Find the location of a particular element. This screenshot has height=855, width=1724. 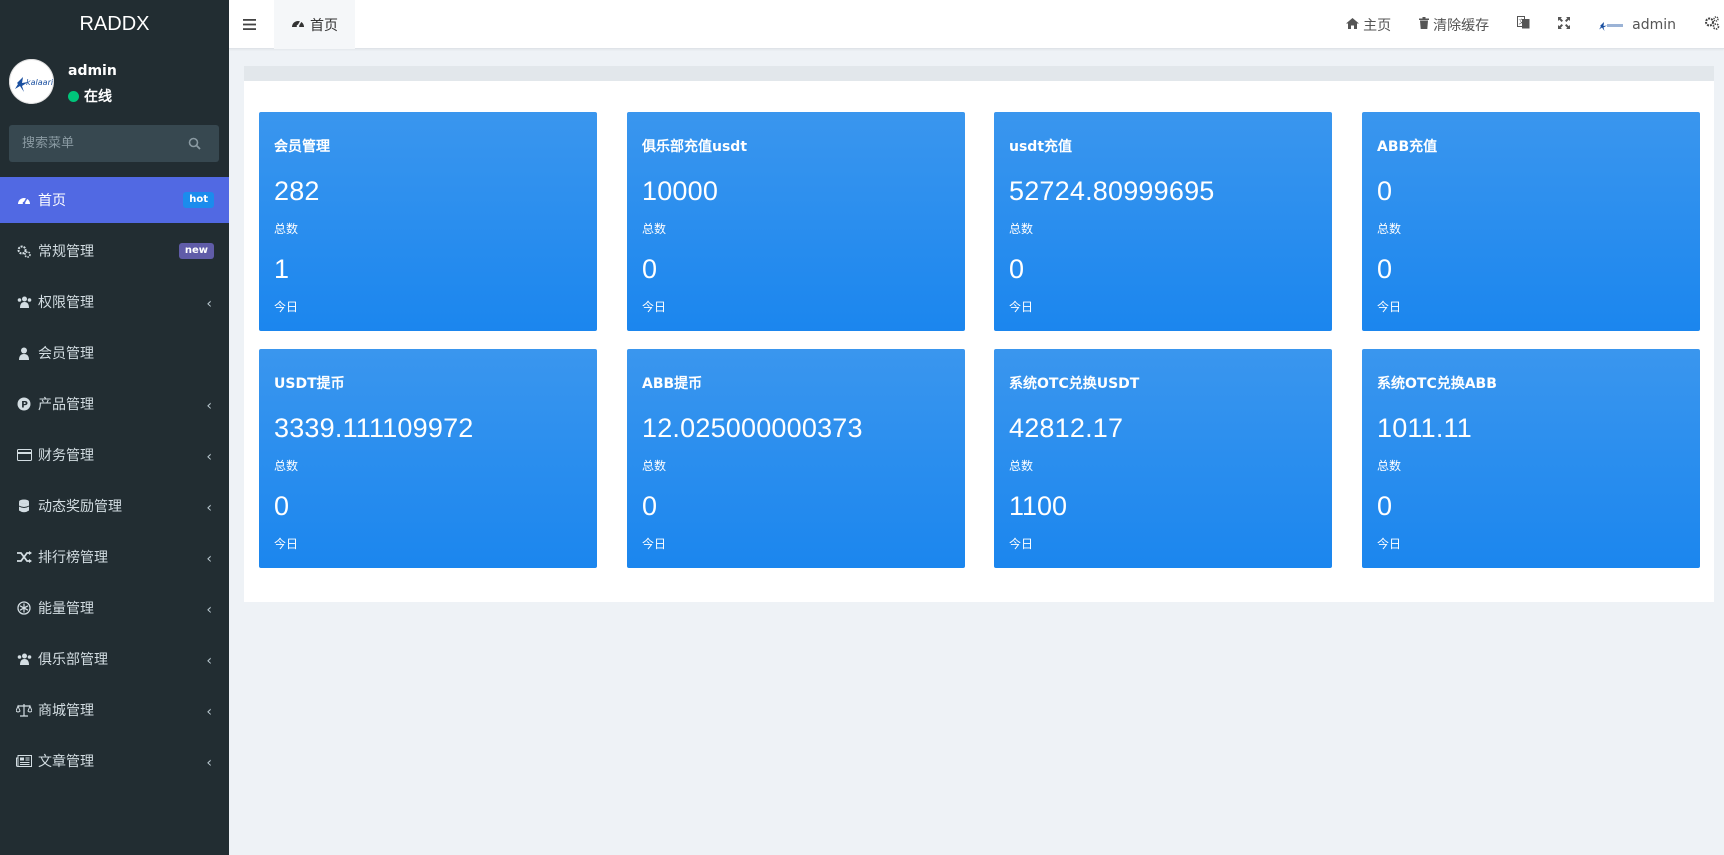

sidebar-item-label: 会员管理 is located at coordinates (66, 354).